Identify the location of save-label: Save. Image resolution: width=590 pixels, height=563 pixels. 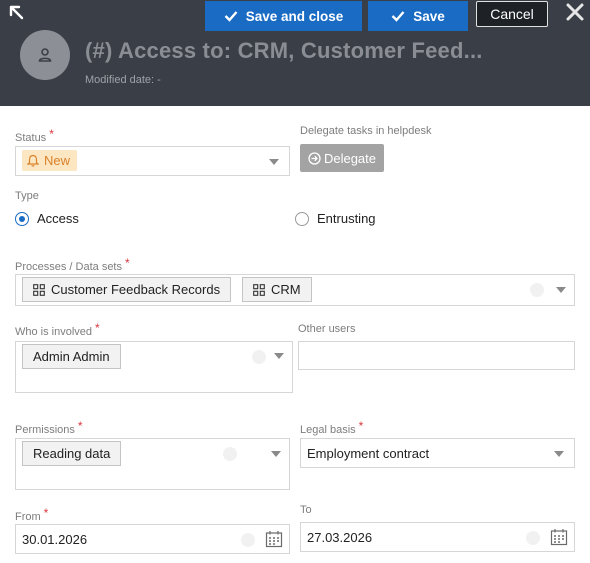
(429, 16).